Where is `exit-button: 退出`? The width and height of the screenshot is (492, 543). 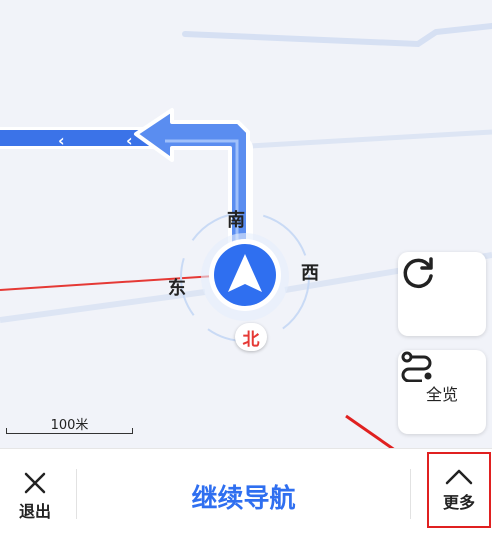
exit-button: 退出 is located at coordinates (35, 496).